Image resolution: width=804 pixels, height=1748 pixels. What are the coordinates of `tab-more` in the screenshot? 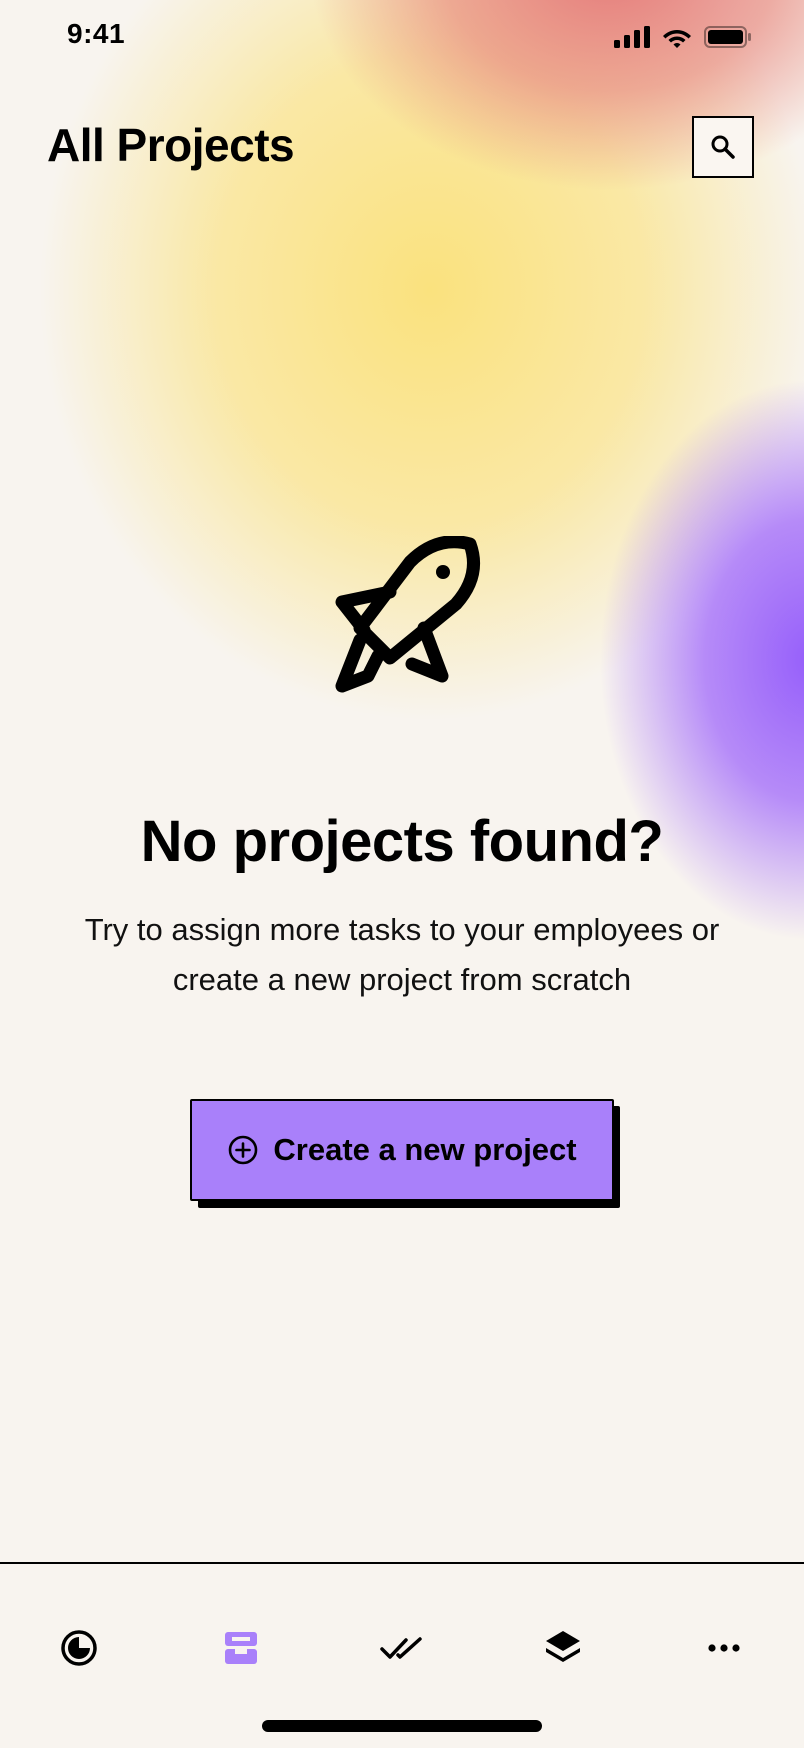 It's located at (724, 1648).